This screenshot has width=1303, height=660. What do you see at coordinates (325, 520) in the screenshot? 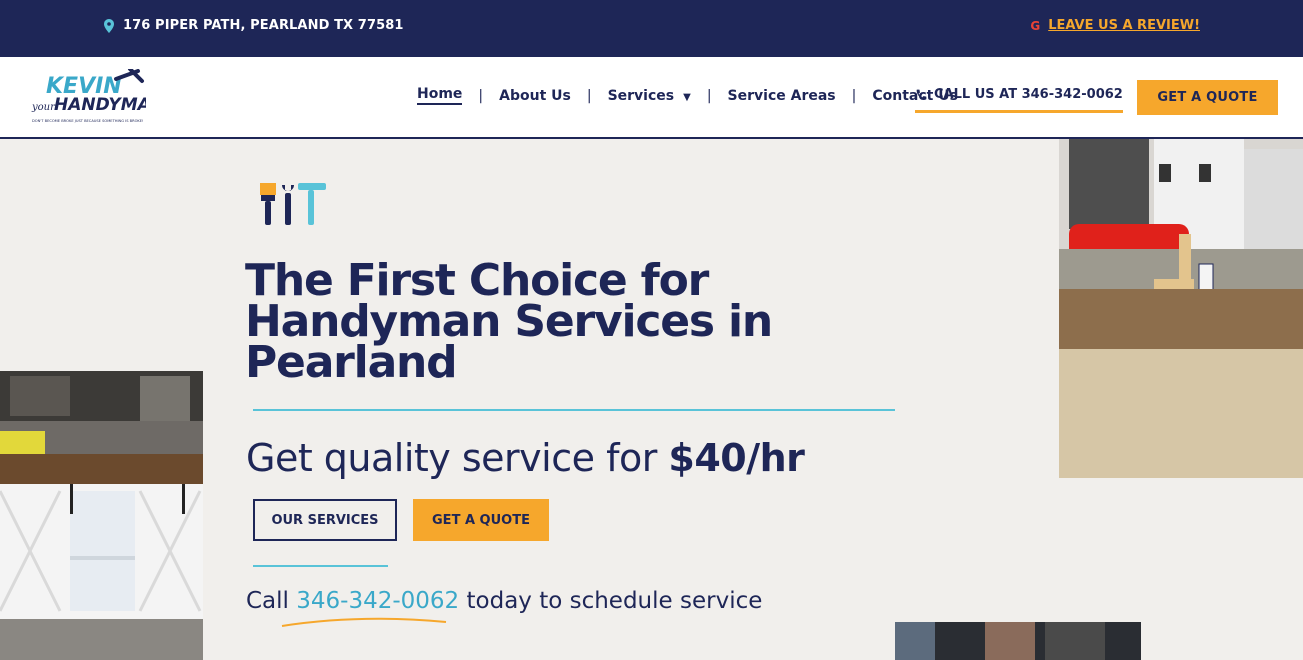
I see `our-services-button: OUR SERVICES` at bounding box center [325, 520].